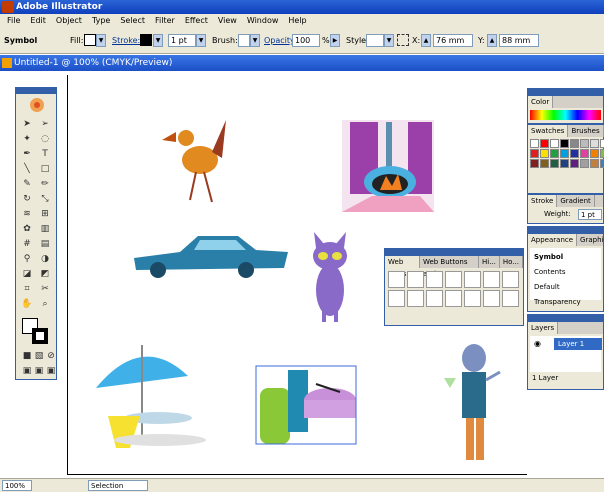  I want to click on scale-tool-icon: ⤡, so click(45, 199).